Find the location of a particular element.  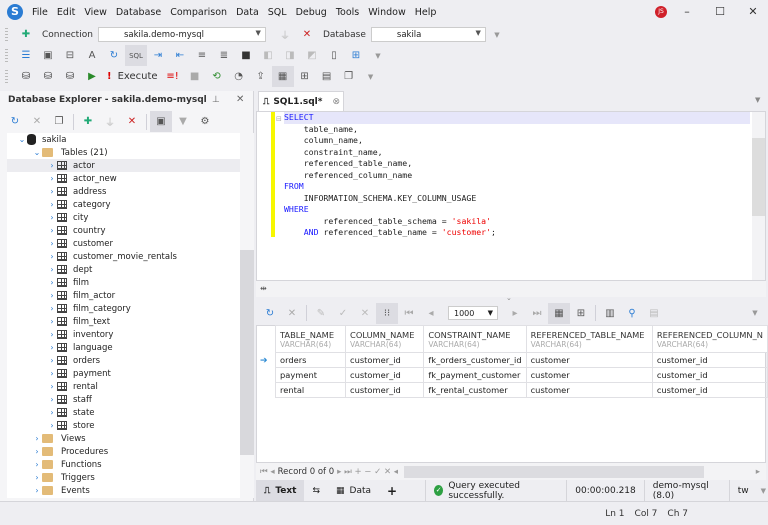

split-view-icon: ⊞ is located at coordinates (305, 76).